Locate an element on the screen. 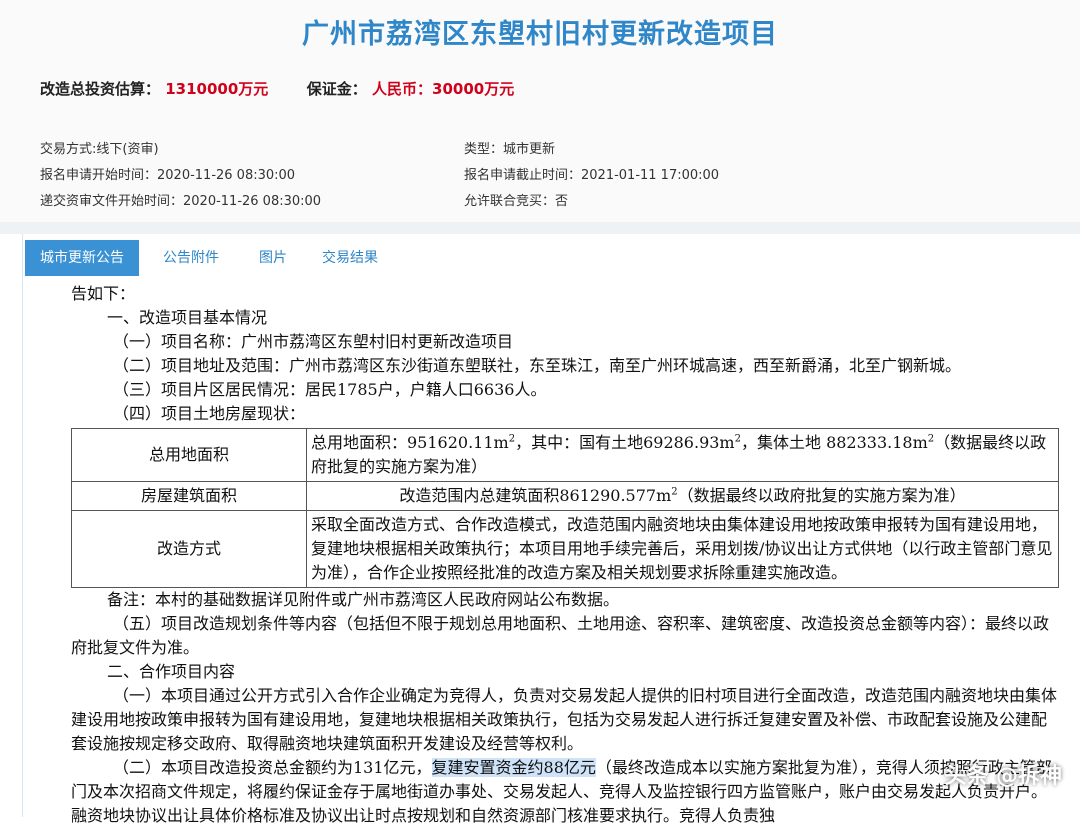 This screenshot has width=1080, height=828. apply-end-time: 报名申请截止时间：2021-01-11 17:00:00 is located at coordinates (592, 175).